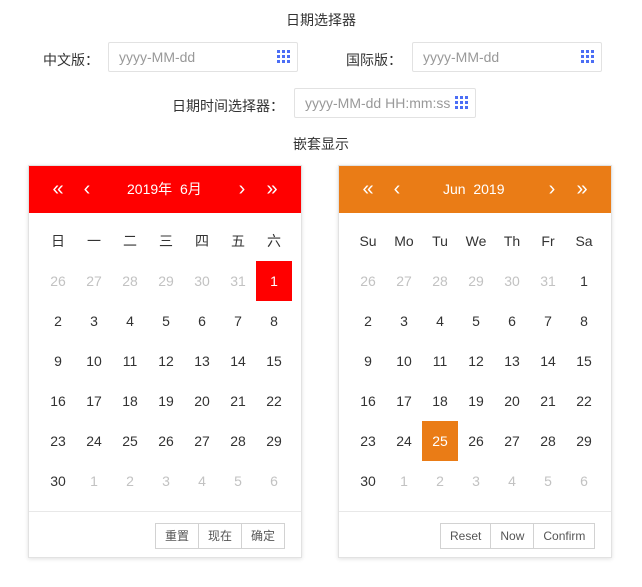 The width and height of the screenshot is (642, 587). Describe the element at coordinates (191, 189) in the screenshot. I see `month-label: 6月` at that location.